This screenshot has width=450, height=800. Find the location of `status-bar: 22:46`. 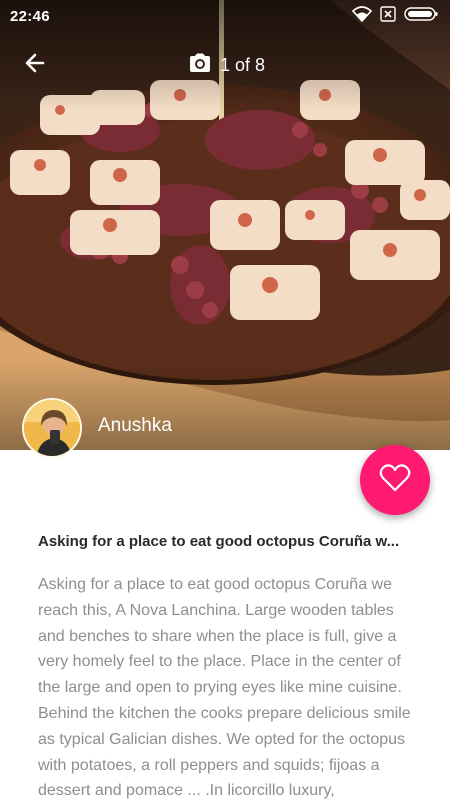

status-bar: 22:46 is located at coordinates (225, 16).